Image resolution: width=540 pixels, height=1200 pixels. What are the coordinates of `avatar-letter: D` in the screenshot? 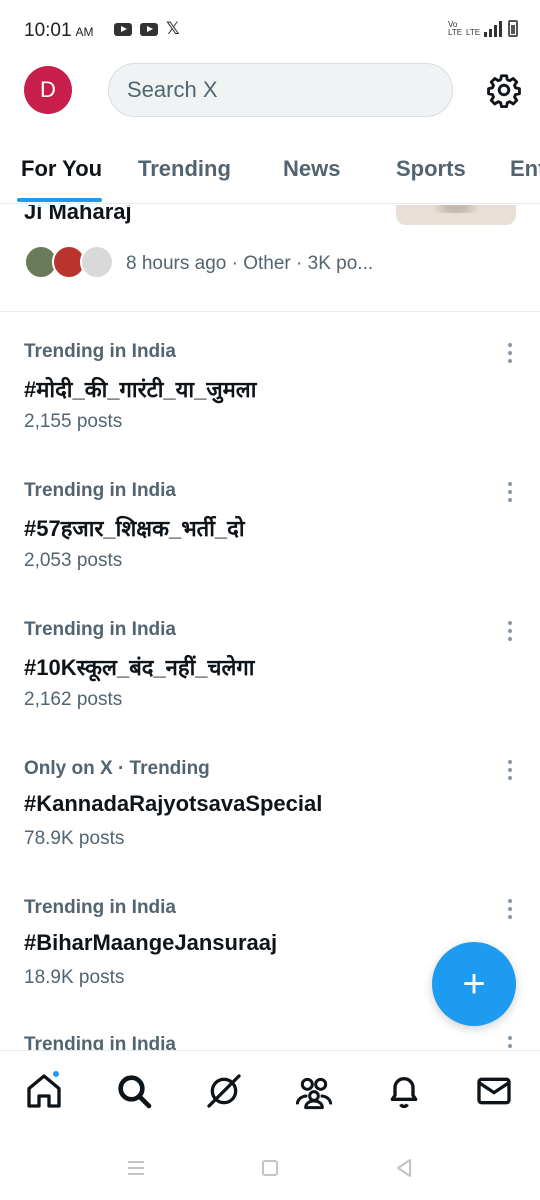 It's located at (48, 89).